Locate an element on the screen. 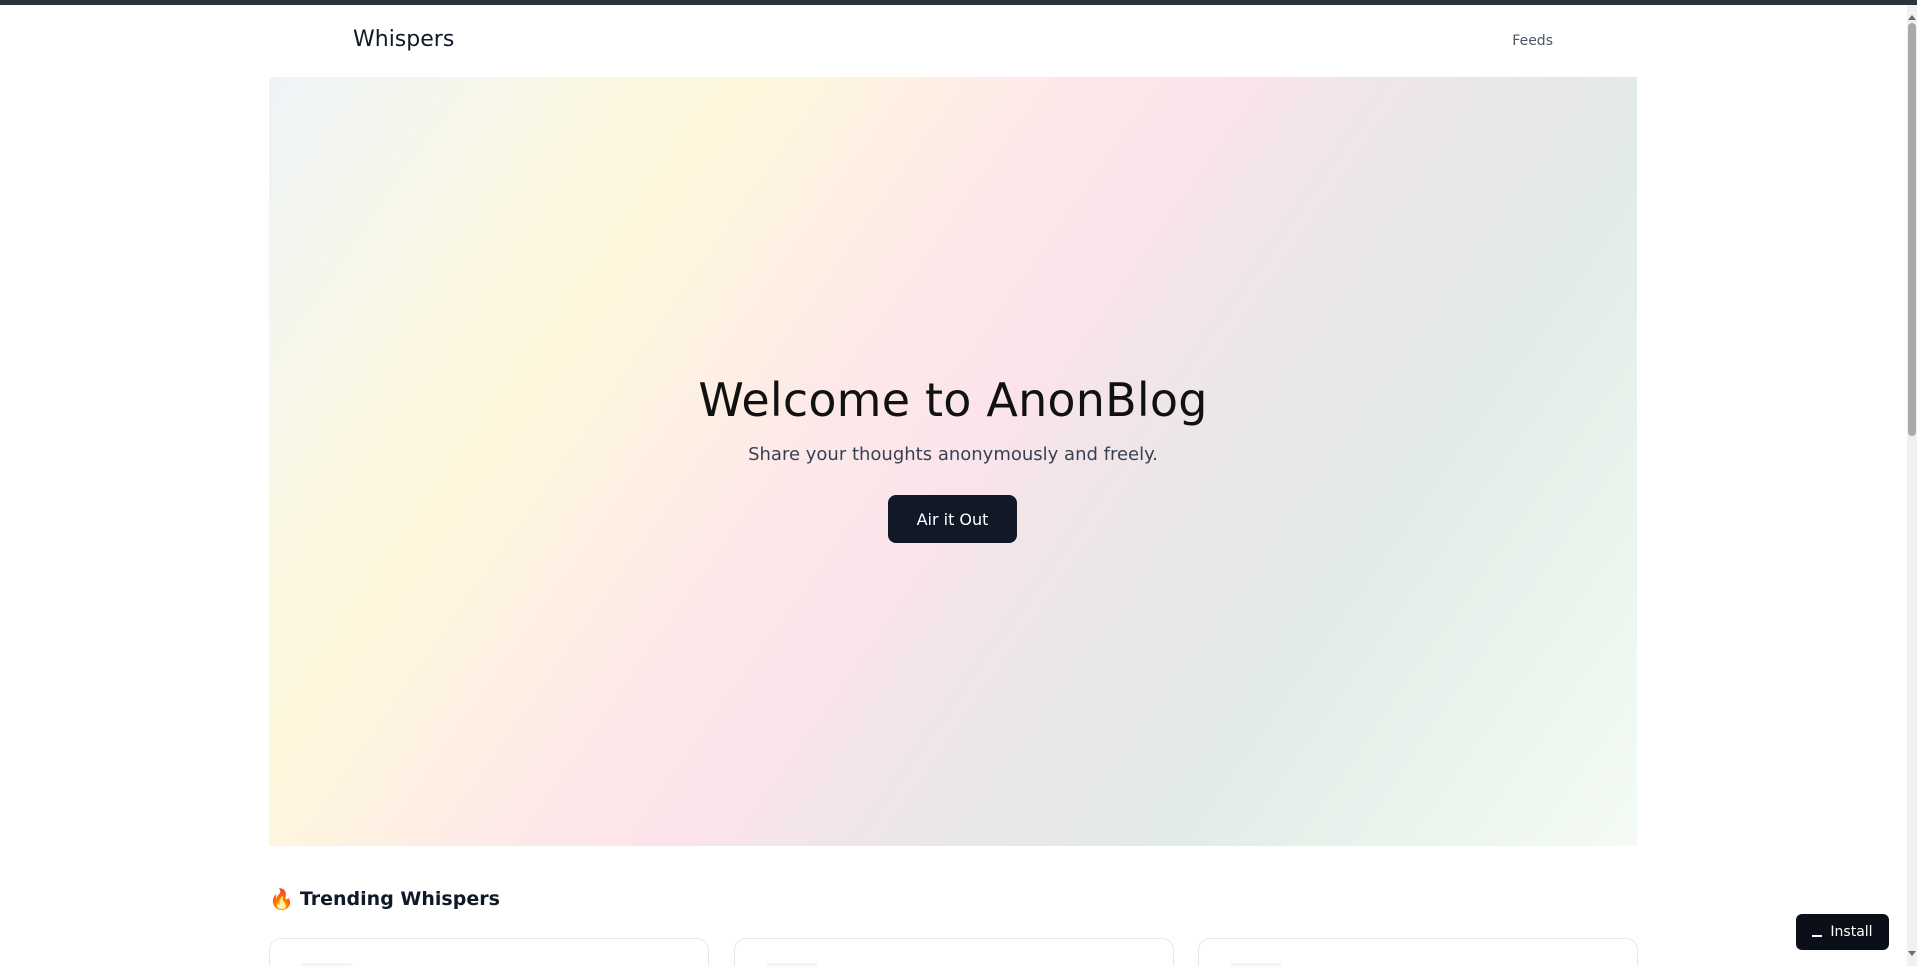 The image size is (1917, 966). trending-section-title: 🔥 Trending Whispers is located at coordinates (384, 899).